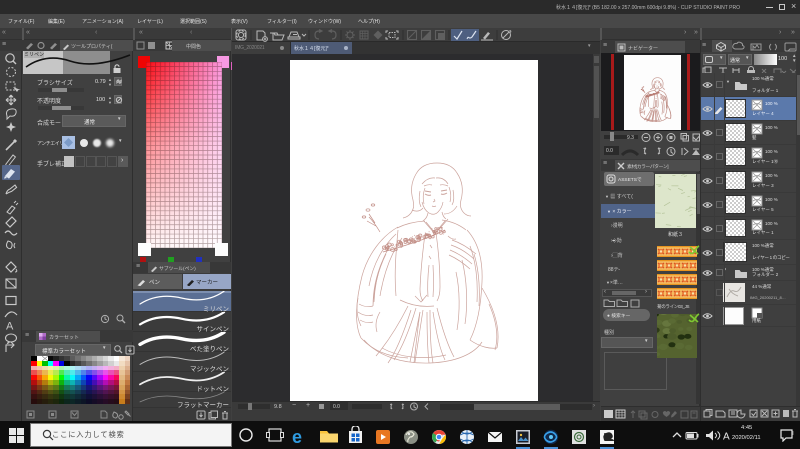 Image resolution: width=800 pixels, height=449 pixels. What do you see at coordinates (297, 436) in the screenshot?
I see `svg-text: e` at bounding box center [297, 436].